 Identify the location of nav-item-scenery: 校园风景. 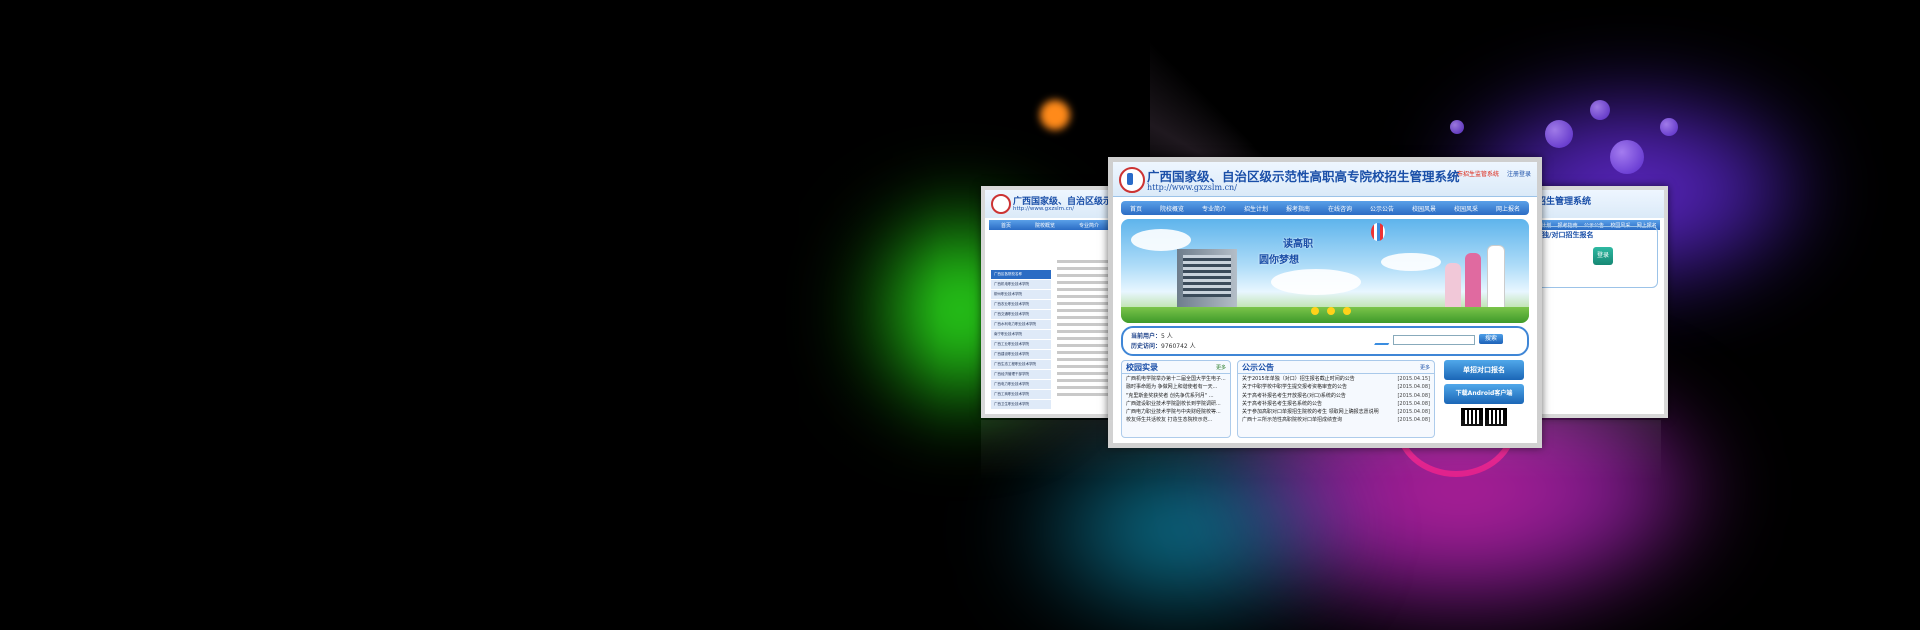
(1424, 208).